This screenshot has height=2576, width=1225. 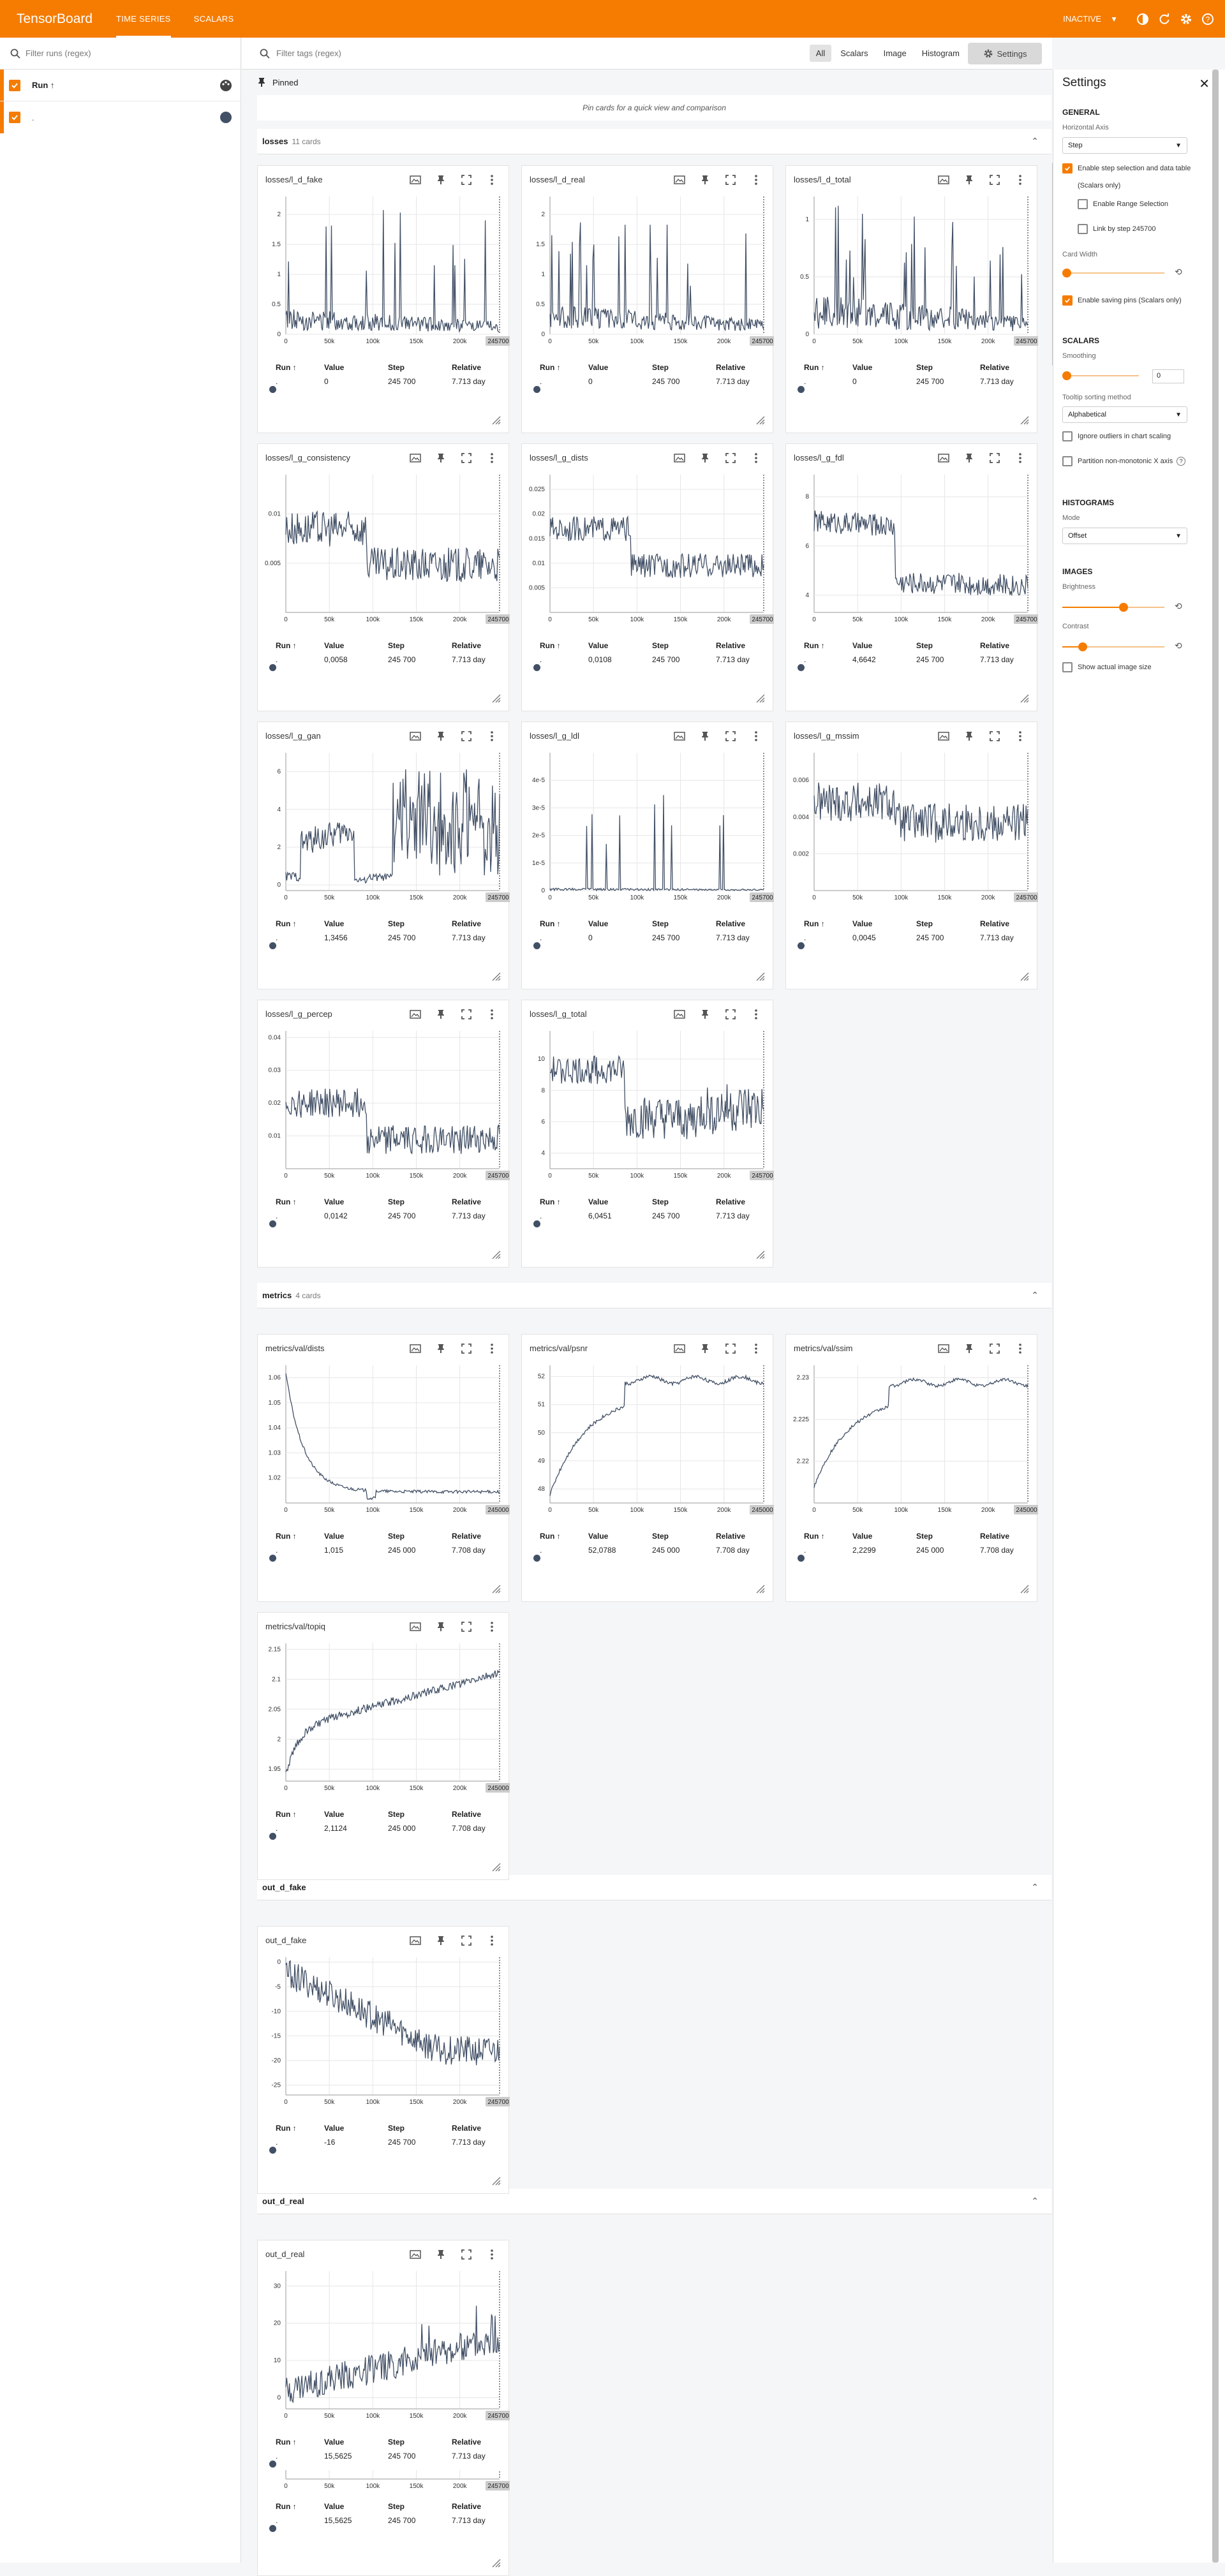 I want to click on tab-time-series: TIME SERIES, so click(x=143, y=19).